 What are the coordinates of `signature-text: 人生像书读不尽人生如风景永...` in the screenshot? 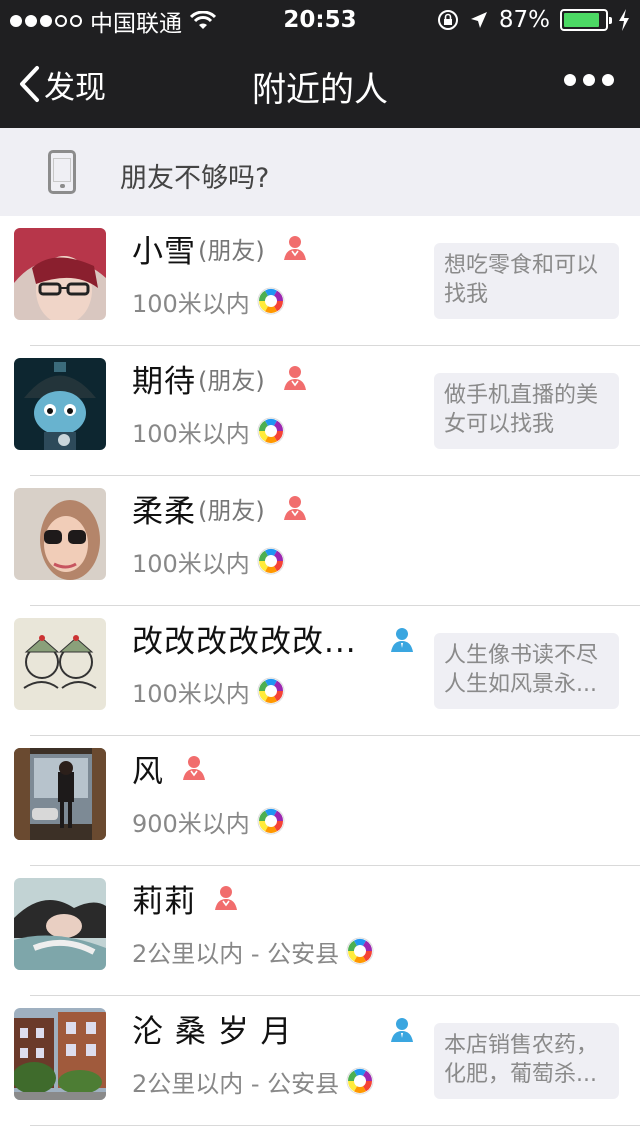 It's located at (521, 670).